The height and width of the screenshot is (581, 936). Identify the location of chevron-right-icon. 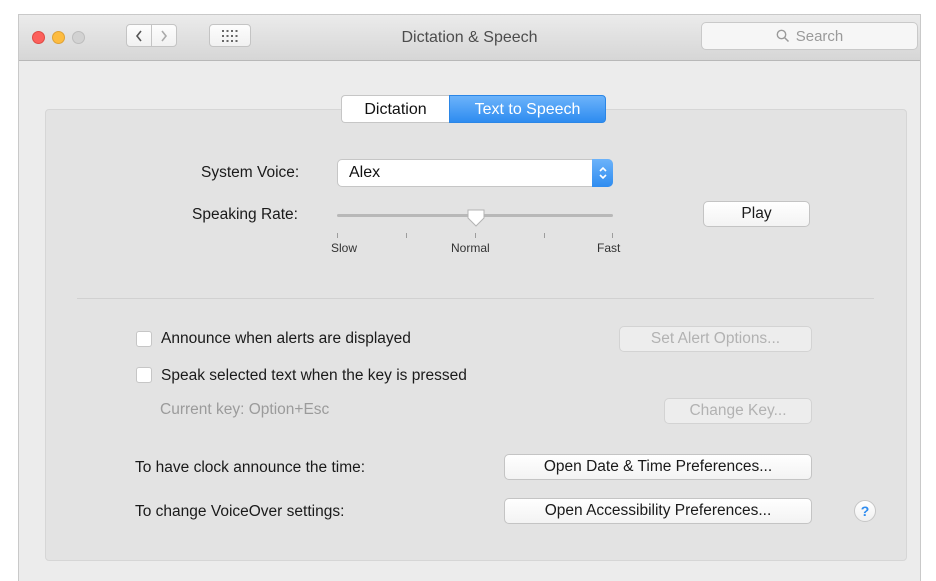
(164, 35).